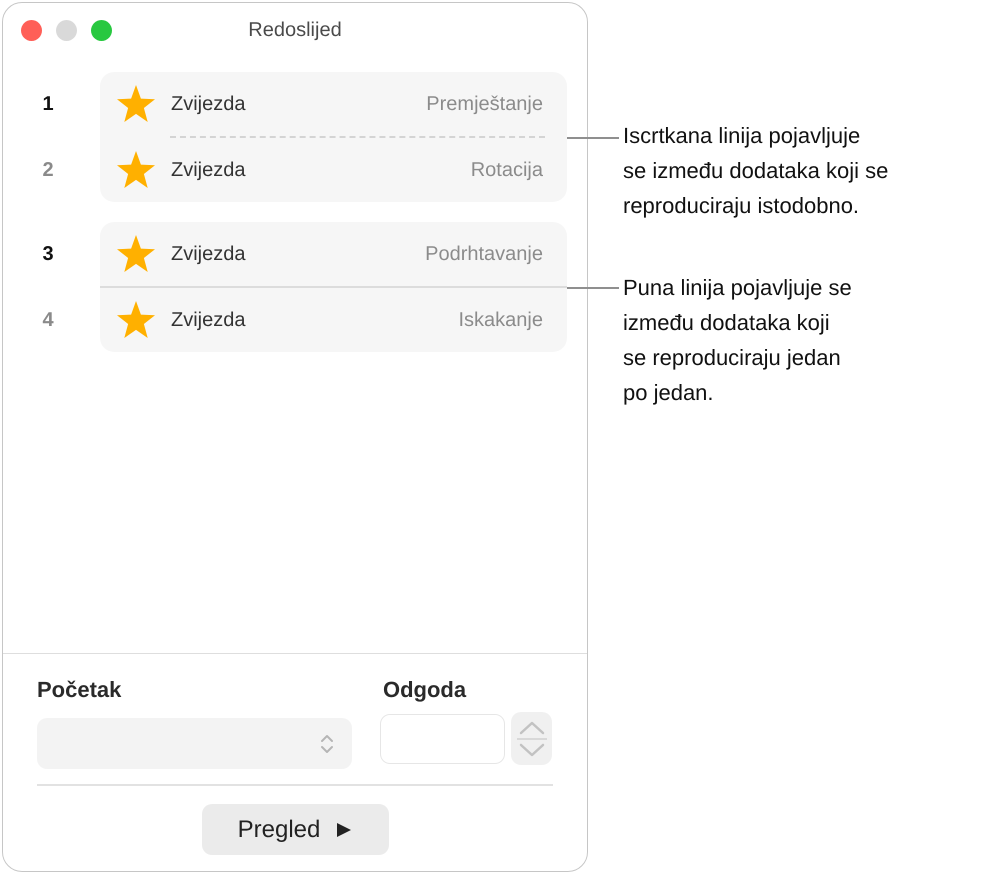 The image size is (984, 878). What do you see at coordinates (506, 170) in the screenshot?
I see `effect-name: Rotacija` at bounding box center [506, 170].